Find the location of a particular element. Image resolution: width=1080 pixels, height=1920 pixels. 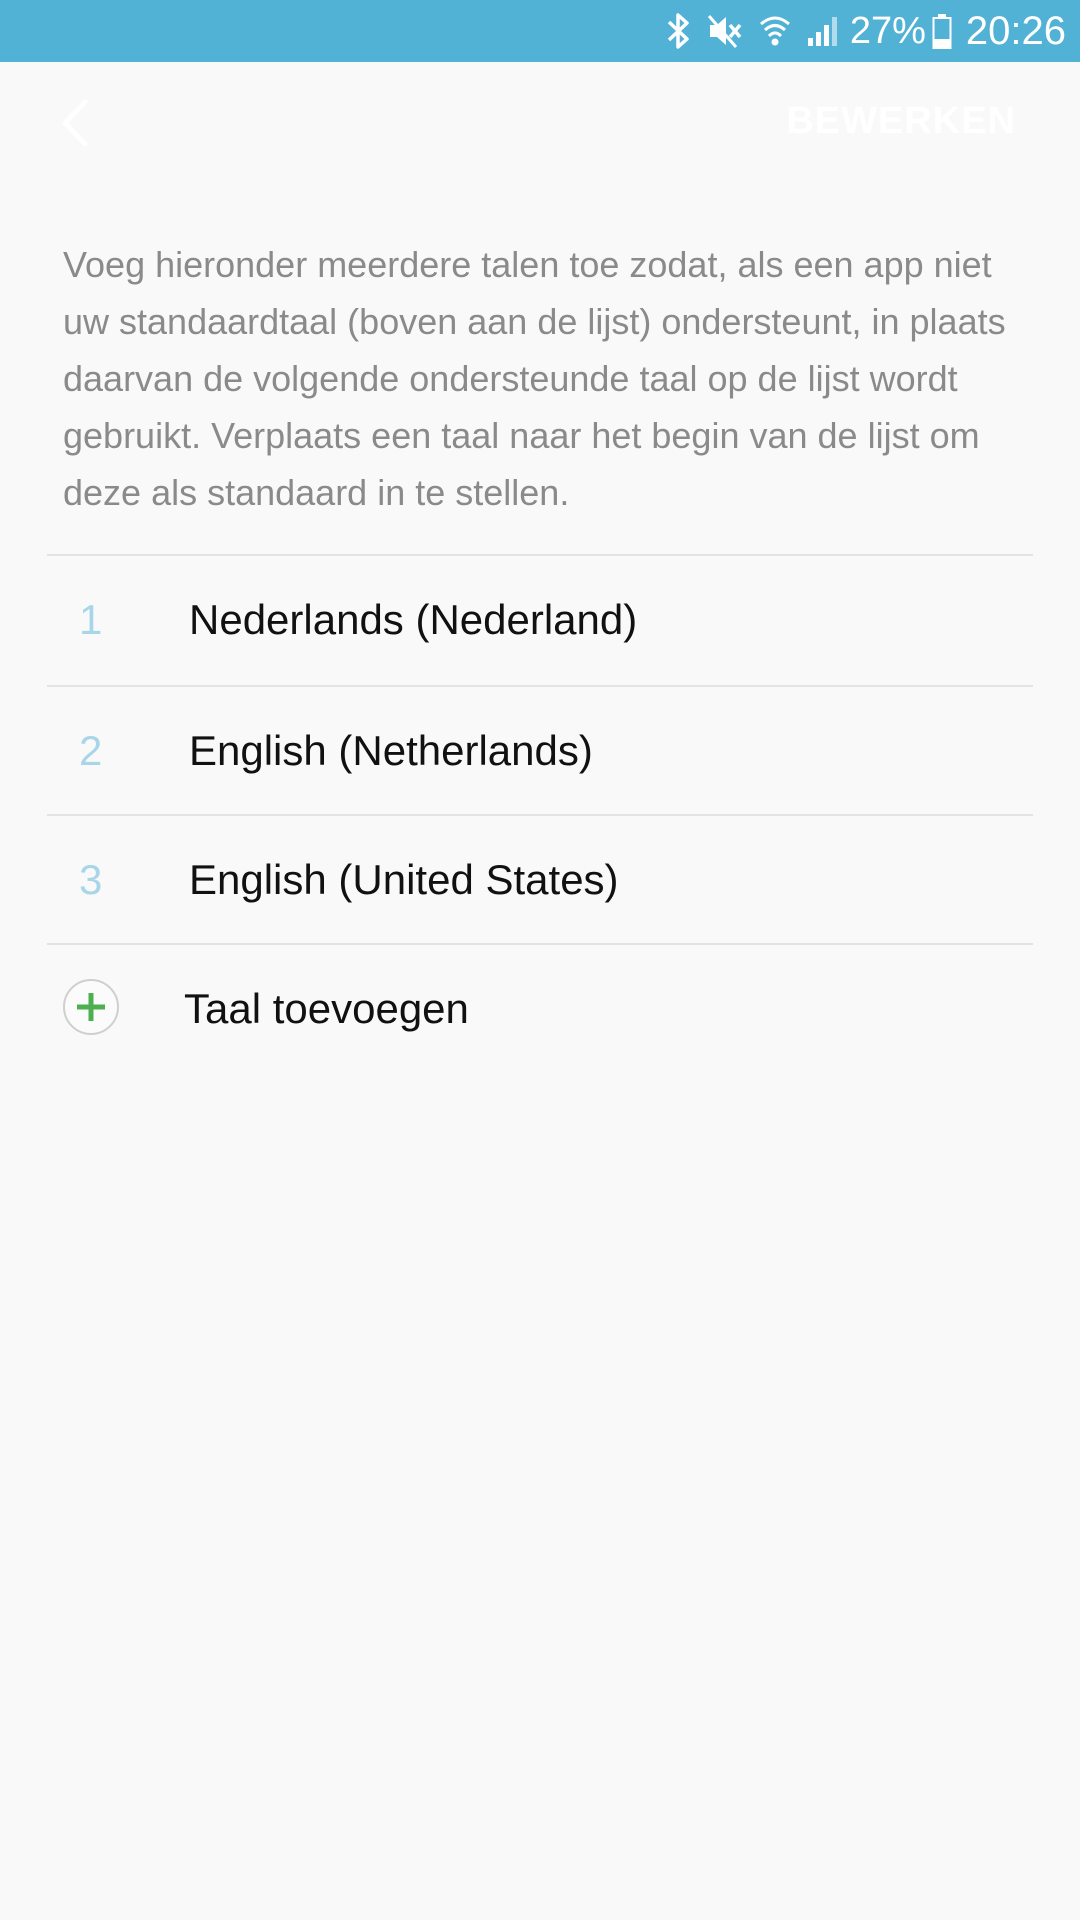

battery-icon is located at coordinates (942, 31).